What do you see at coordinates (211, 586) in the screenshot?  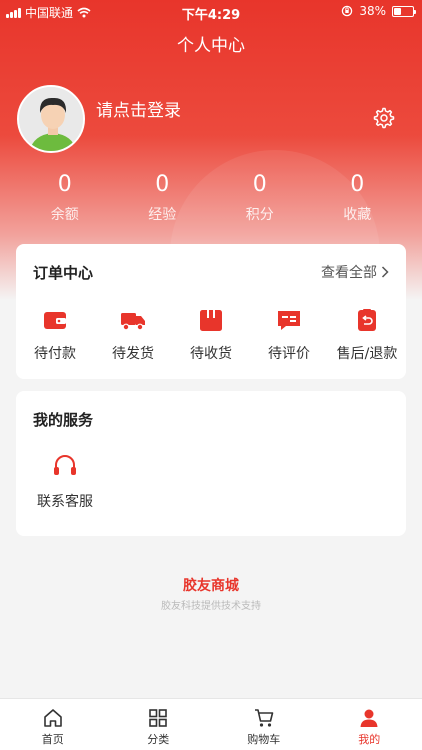 I see `brand-name: 胶友商城` at bounding box center [211, 586].